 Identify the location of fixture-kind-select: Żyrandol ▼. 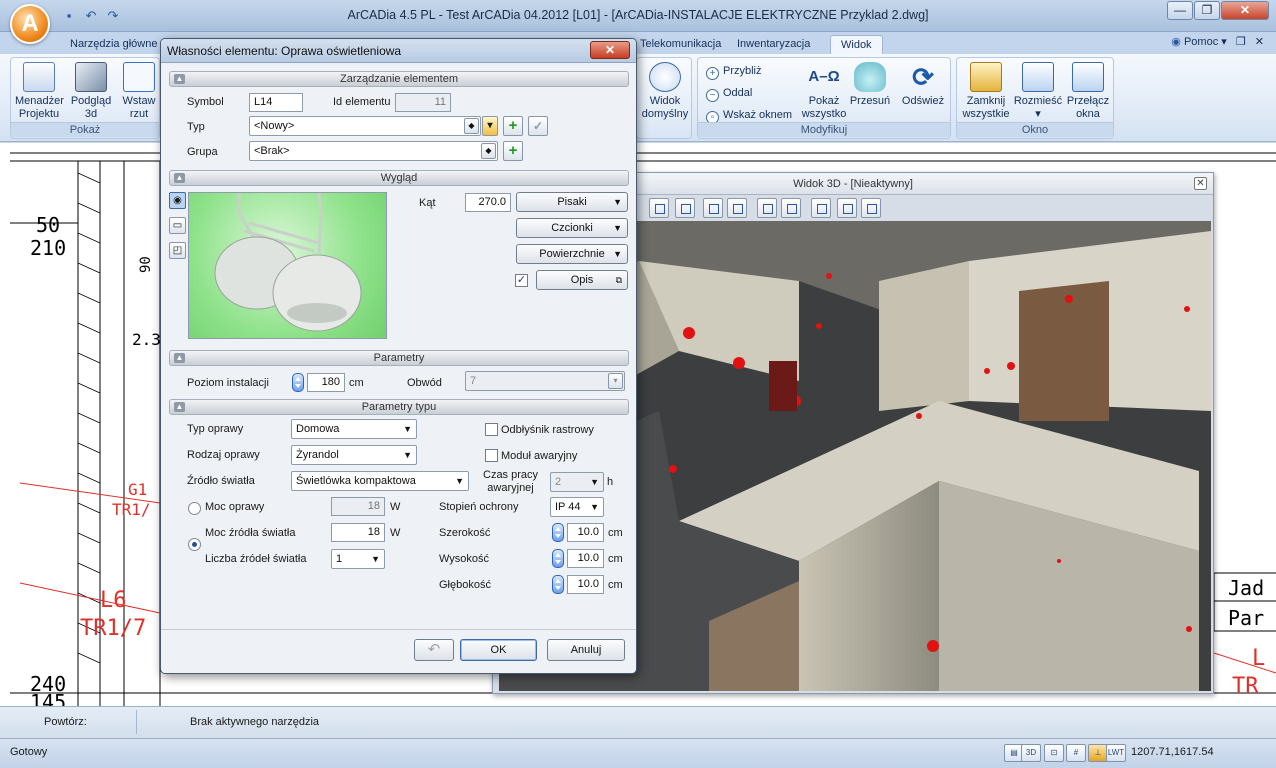
(354, 455).